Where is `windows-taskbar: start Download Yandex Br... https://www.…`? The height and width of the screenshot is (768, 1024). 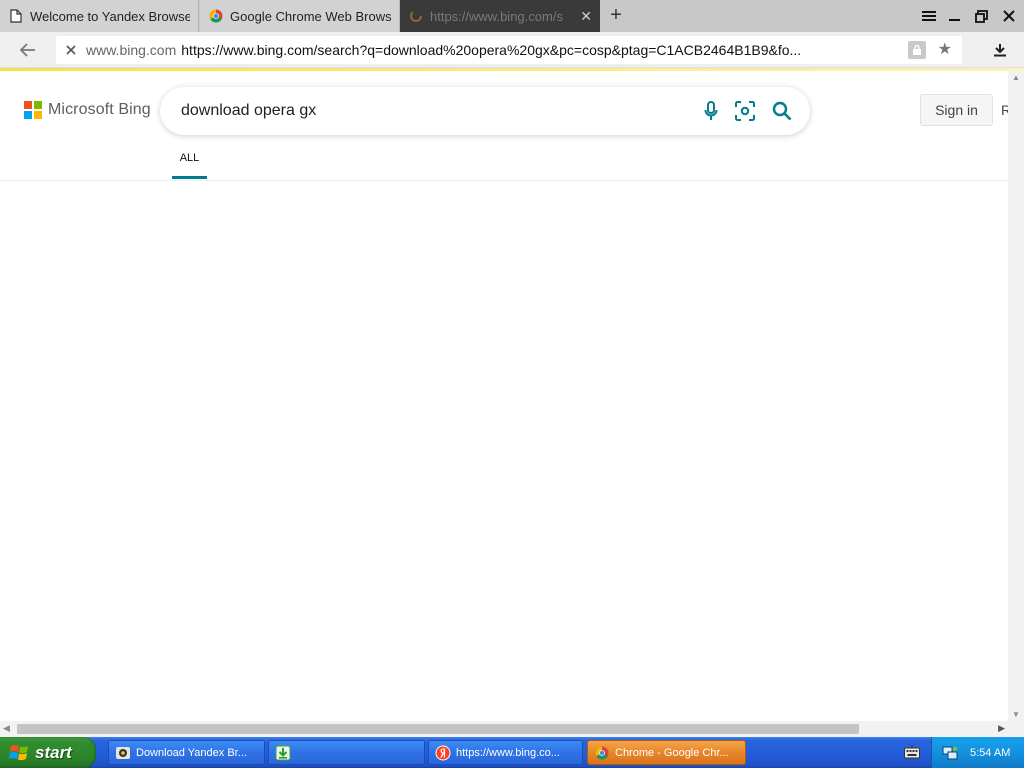
windows-taskbar: start Download Yandex Br... https://www.… is located at coordinates (512, 752).